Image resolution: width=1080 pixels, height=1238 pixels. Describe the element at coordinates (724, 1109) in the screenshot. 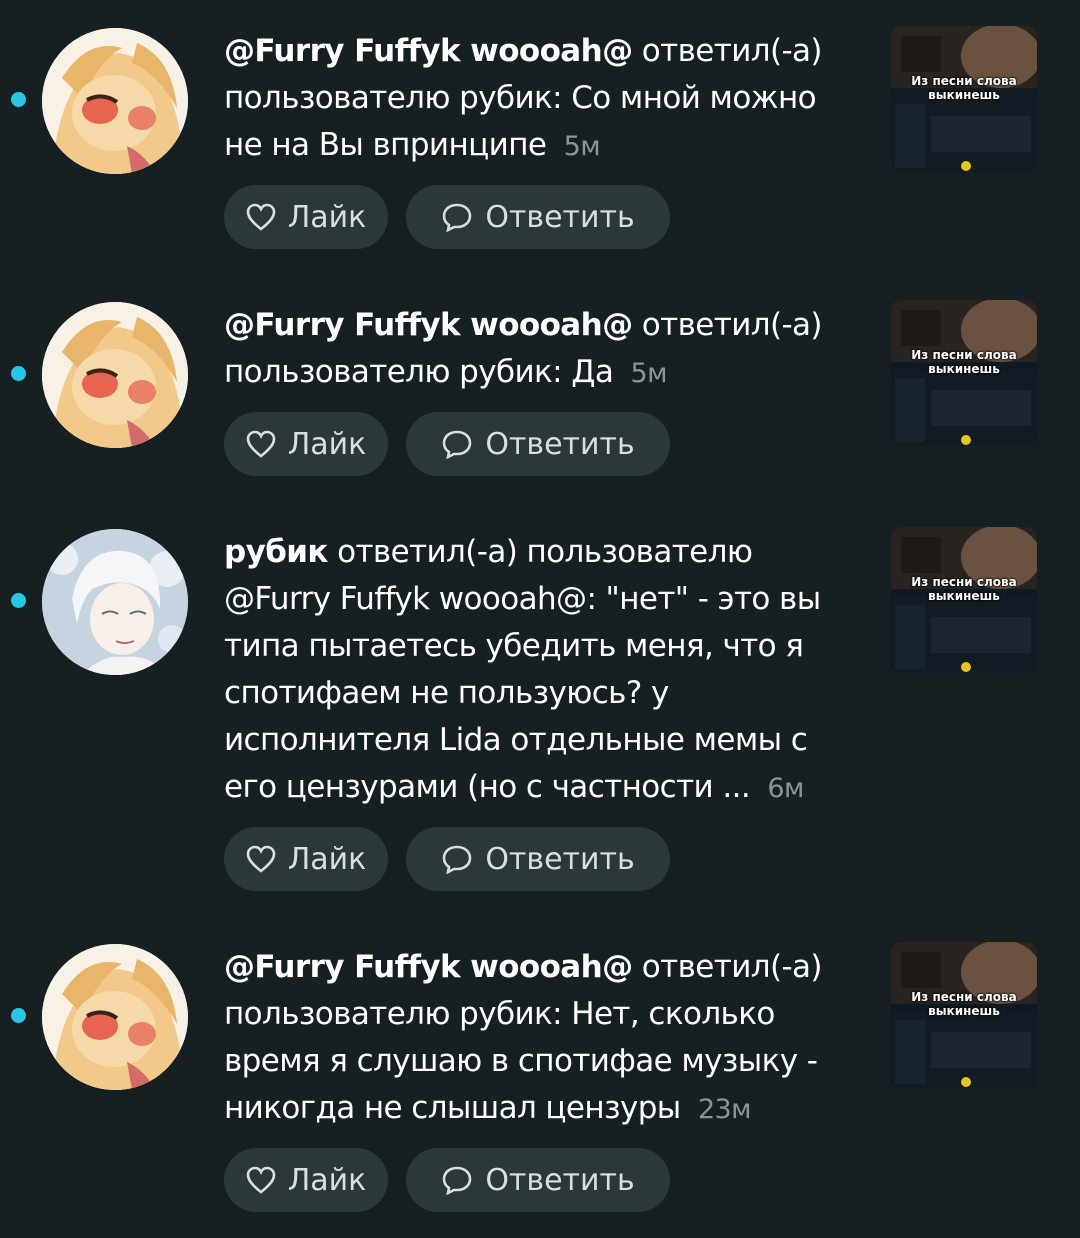

I see `notification-time: 23м` at that location.